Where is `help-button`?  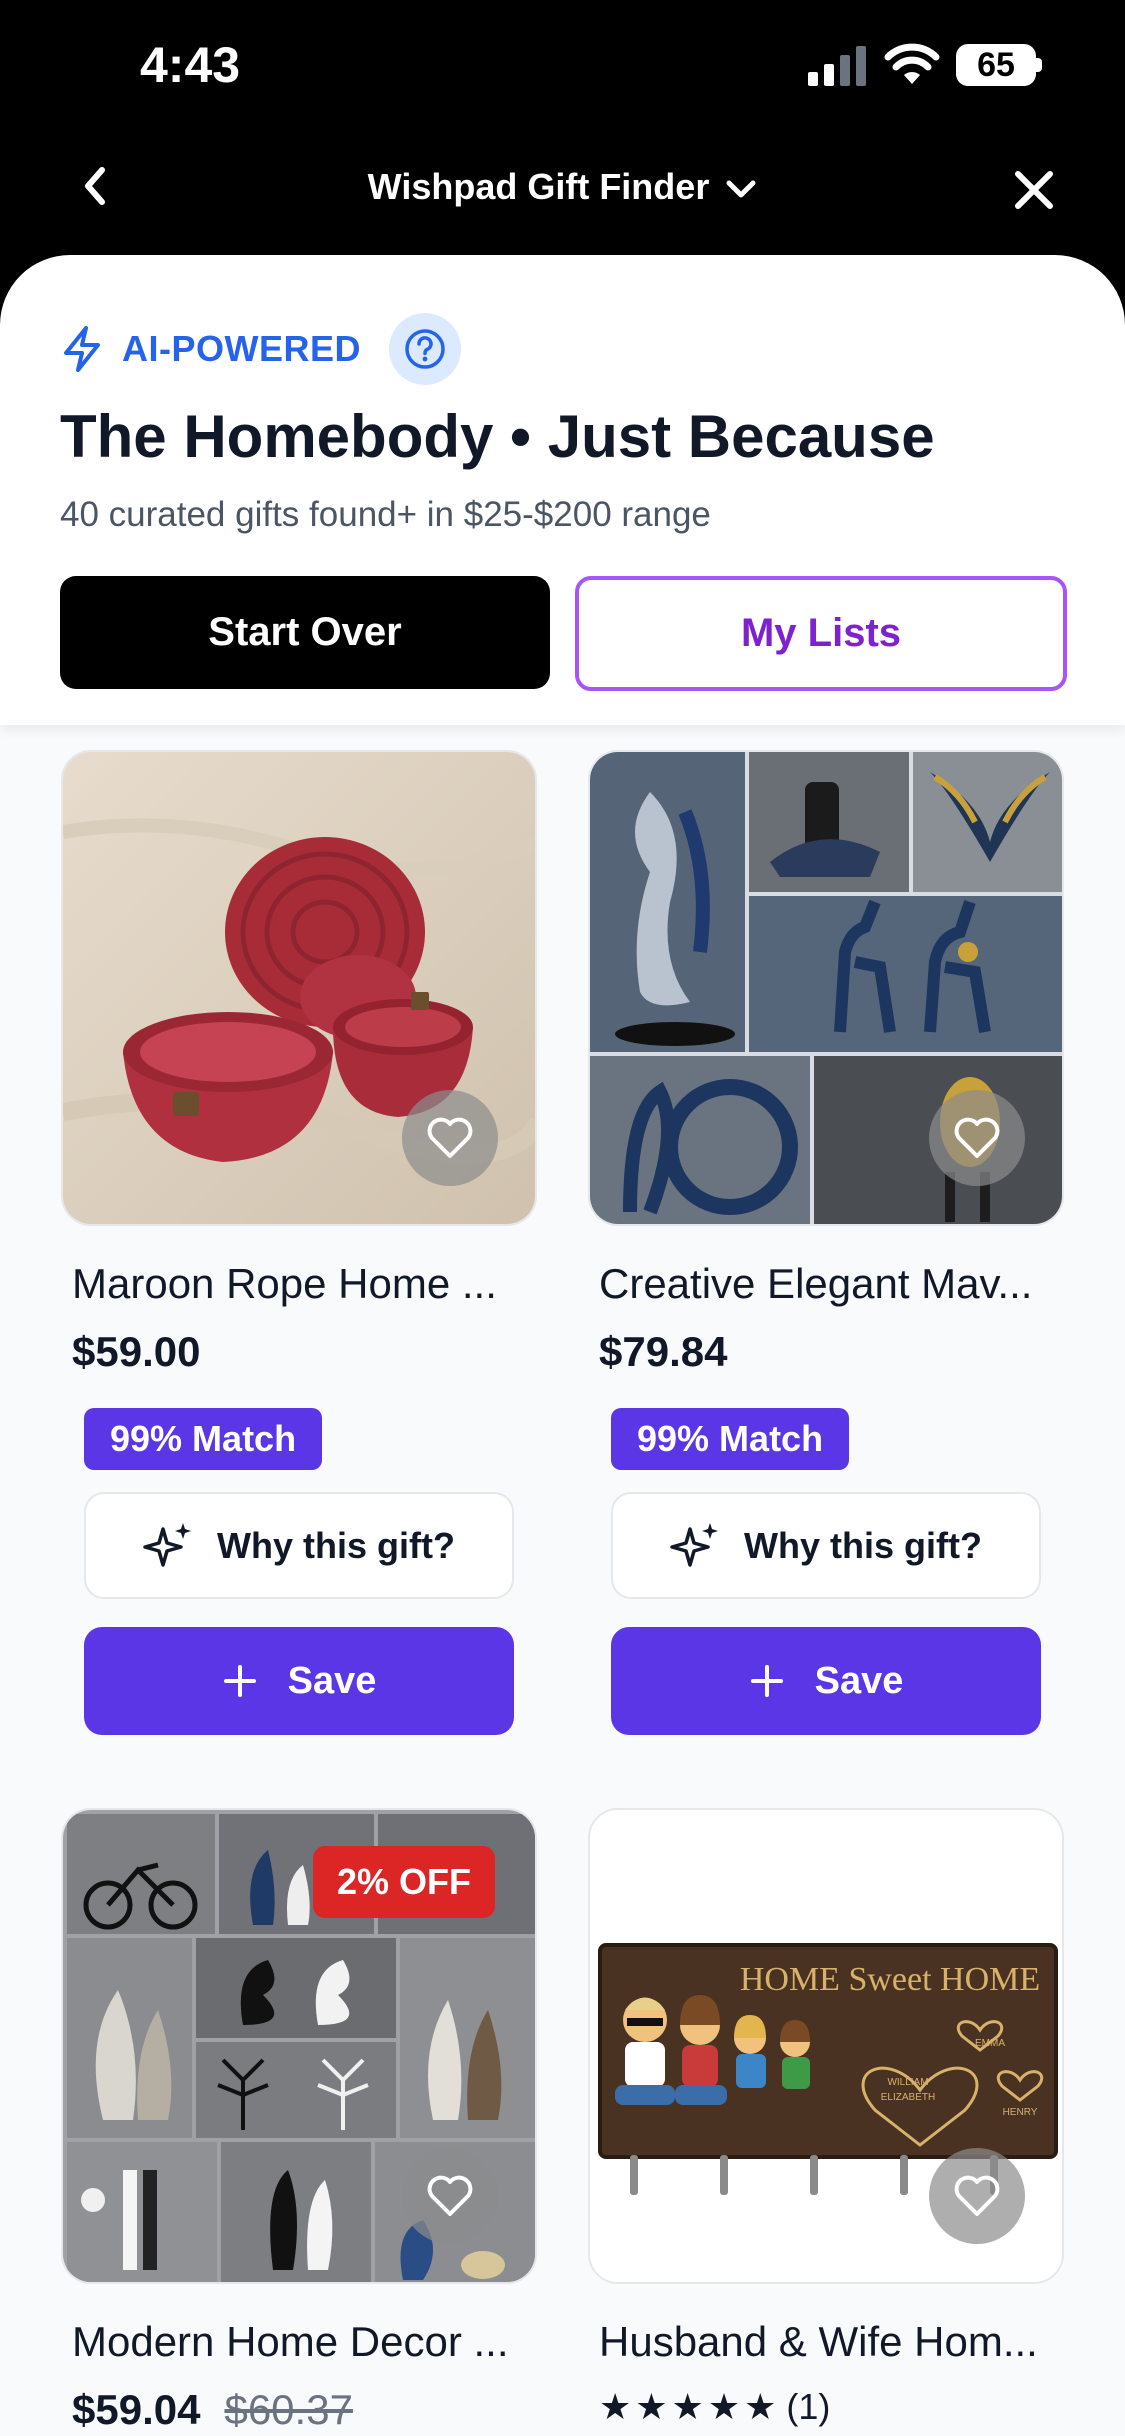 help-button is located at coordinates (425, 349).